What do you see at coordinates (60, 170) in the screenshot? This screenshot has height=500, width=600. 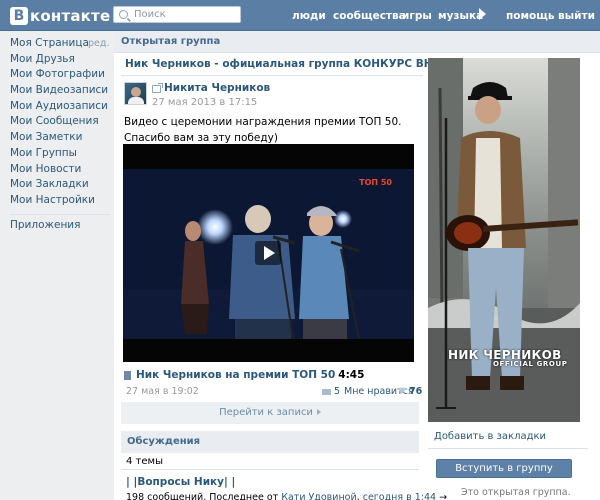 I see `sidebar-item-news: Мои Новости` at bounding box center [60, 170].